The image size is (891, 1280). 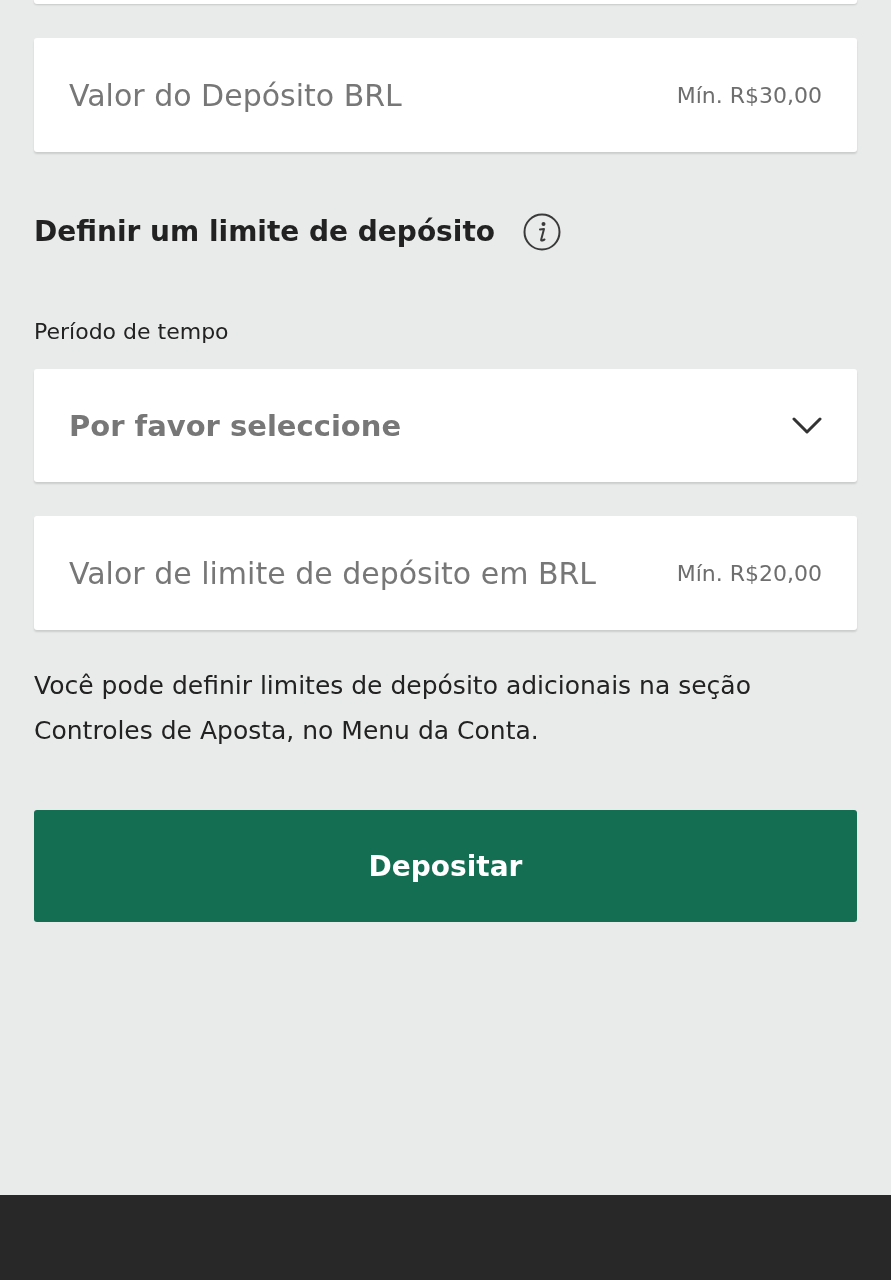 I want to click on time-period-label: Período de tempo, so click(x=132, y=332).